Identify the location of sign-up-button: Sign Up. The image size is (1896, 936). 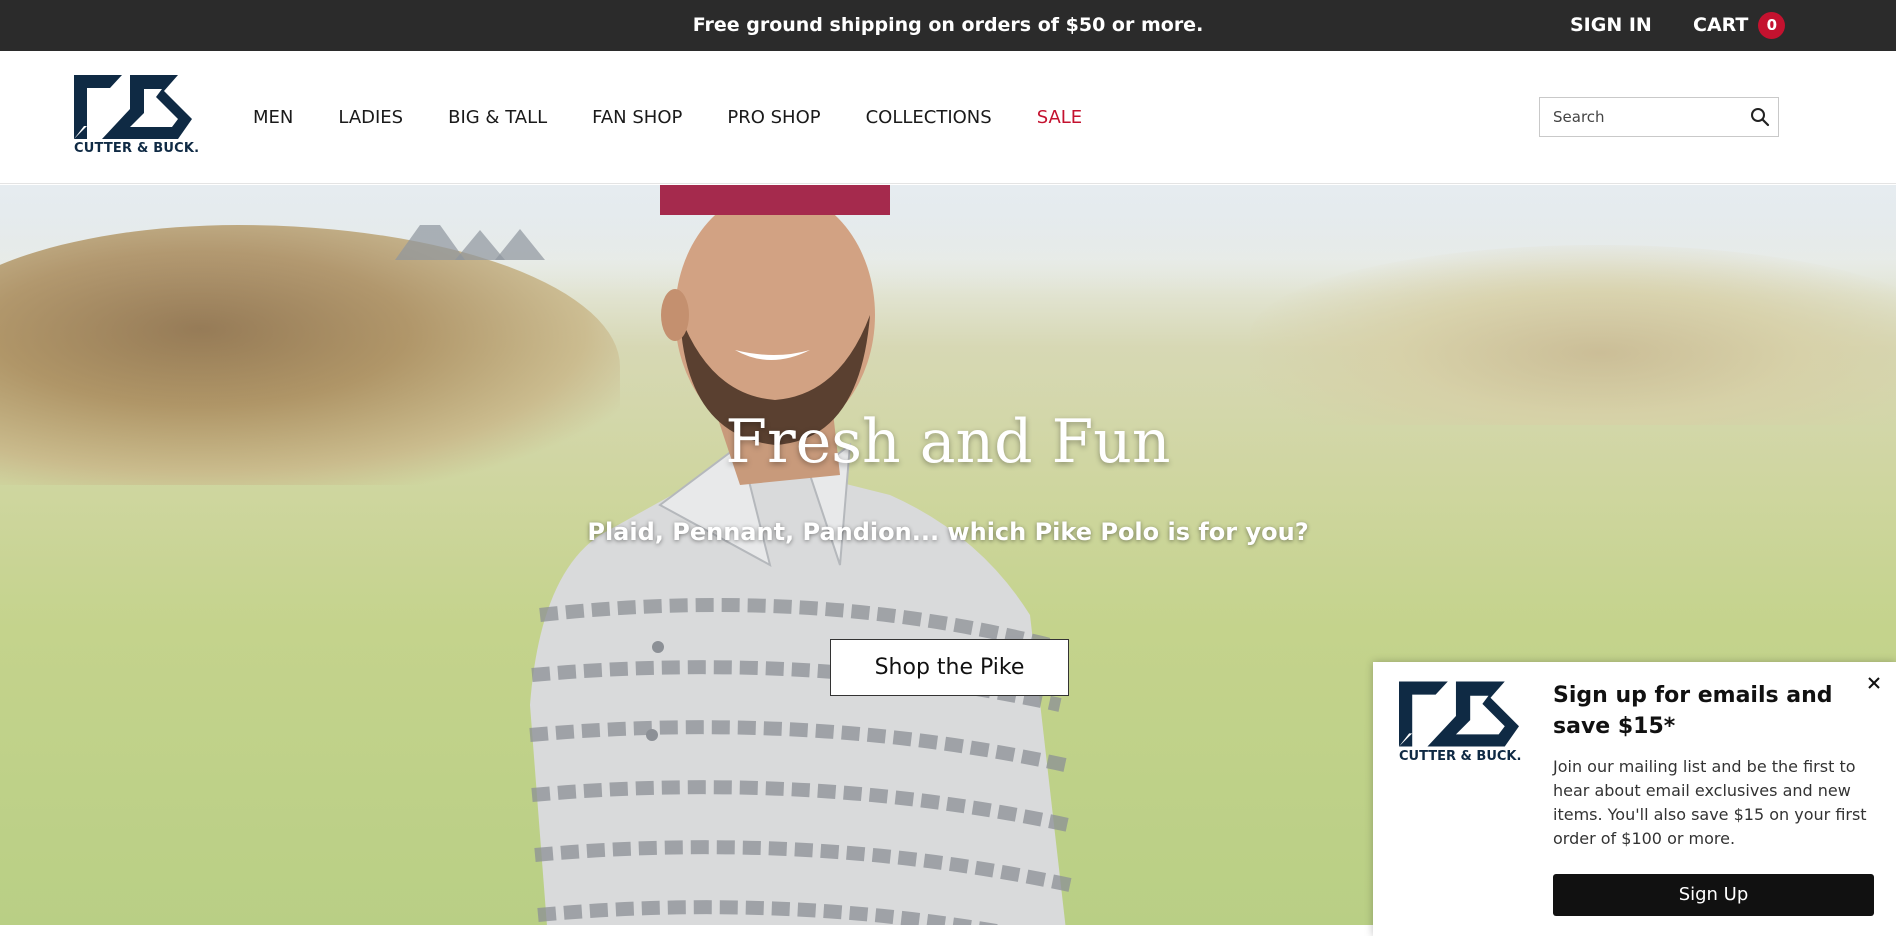
(1713, 895).